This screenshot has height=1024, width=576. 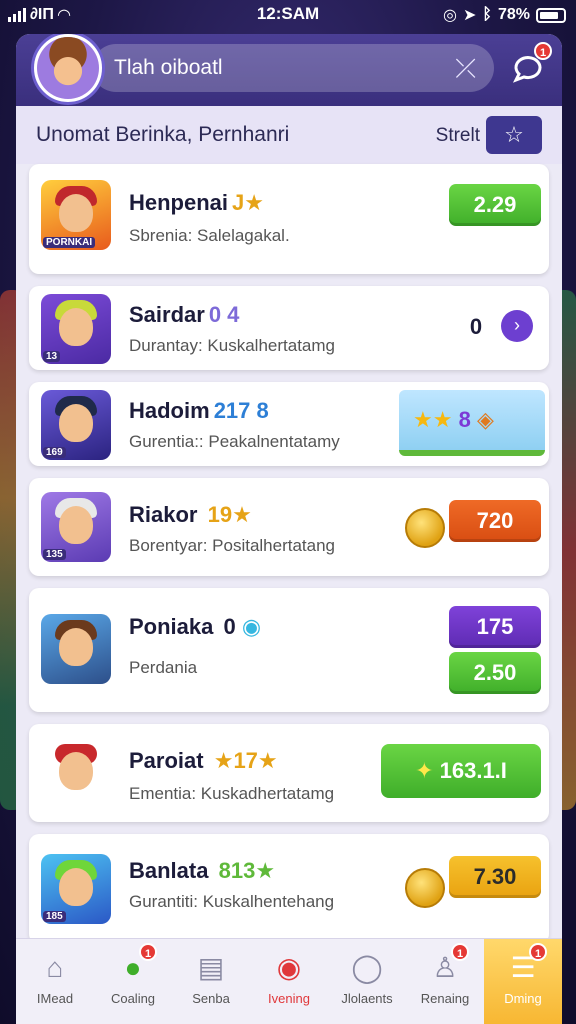 I want to click on game-thumbnail: 185, so click(x=76, y=889).